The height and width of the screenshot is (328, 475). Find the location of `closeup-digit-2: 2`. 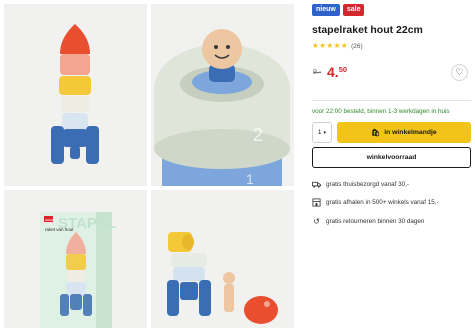

closeup-digit-2: 2 is located at coordinates (258, 135).